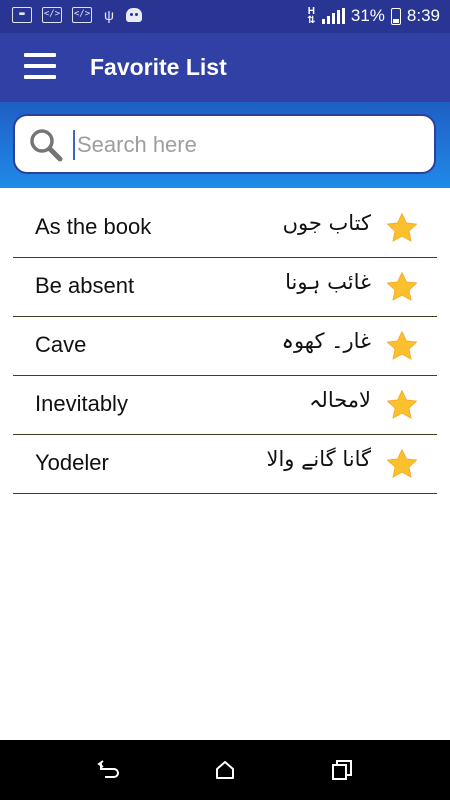 The image size is (450, 800). I want to click on battery-icon, so click(395, 16).